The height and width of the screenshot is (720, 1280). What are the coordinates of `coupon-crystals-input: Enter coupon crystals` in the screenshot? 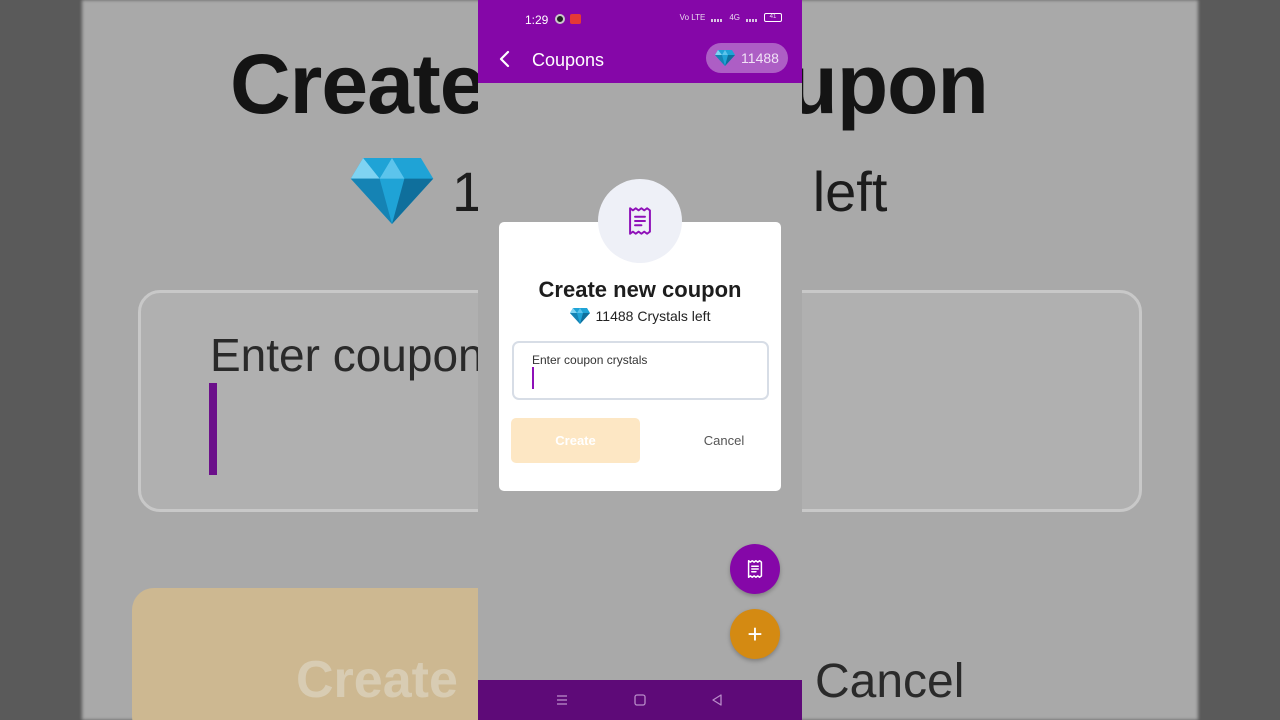 It's located at (640, 370).